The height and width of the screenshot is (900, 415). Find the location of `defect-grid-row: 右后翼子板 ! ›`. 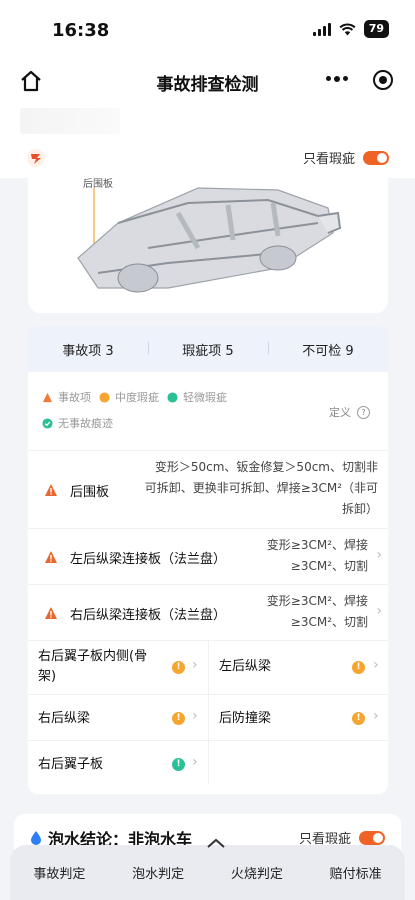

defect-grid-row: 右后翼子板 ! › is located at coordinates (208, 763).